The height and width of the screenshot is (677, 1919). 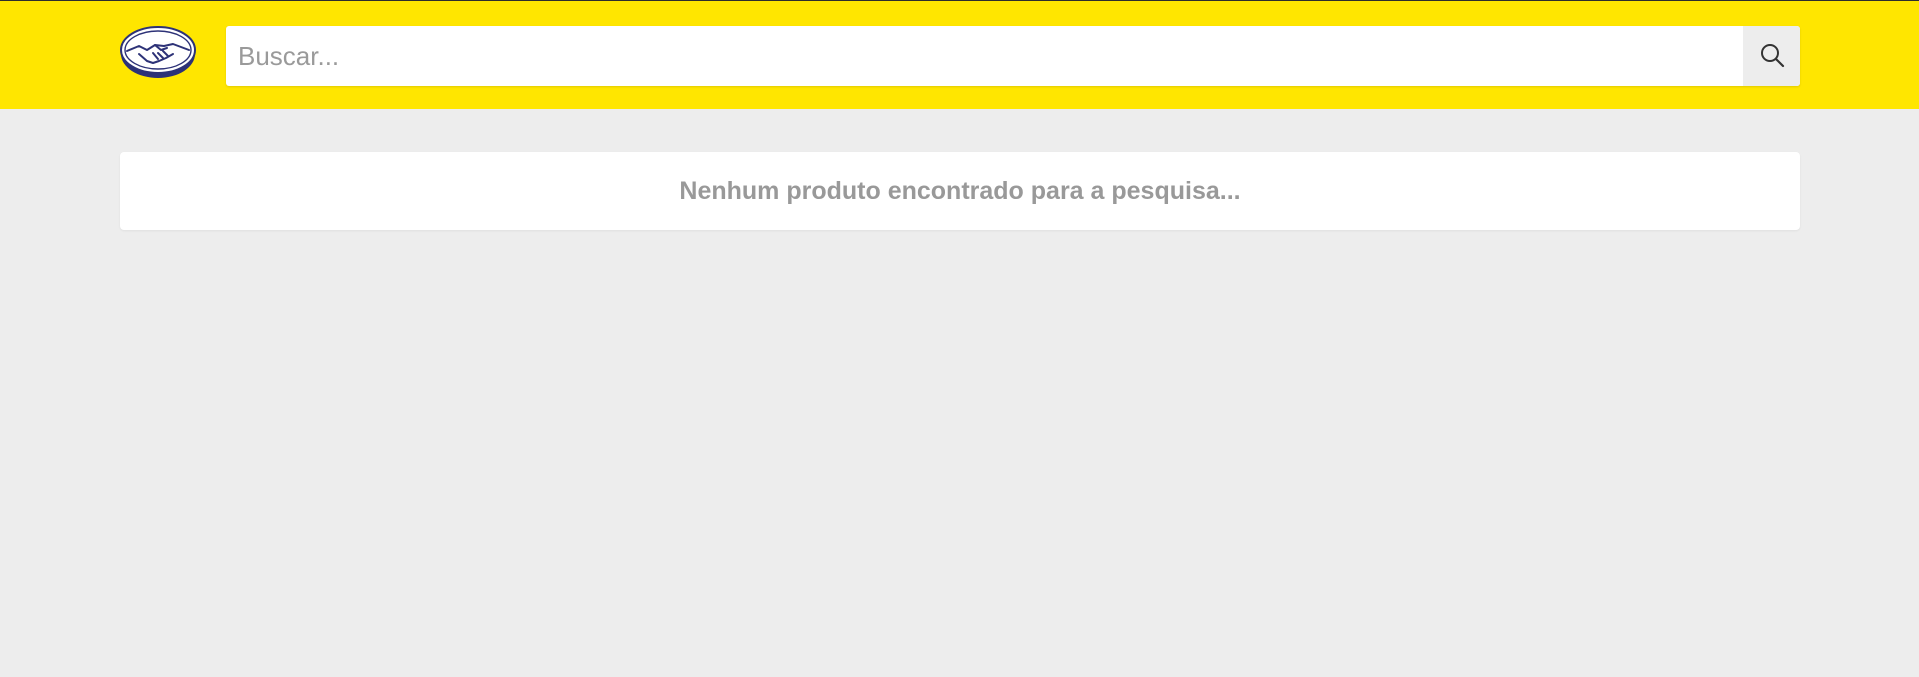 I want to click on search-button, so click(x=1771, y=56).